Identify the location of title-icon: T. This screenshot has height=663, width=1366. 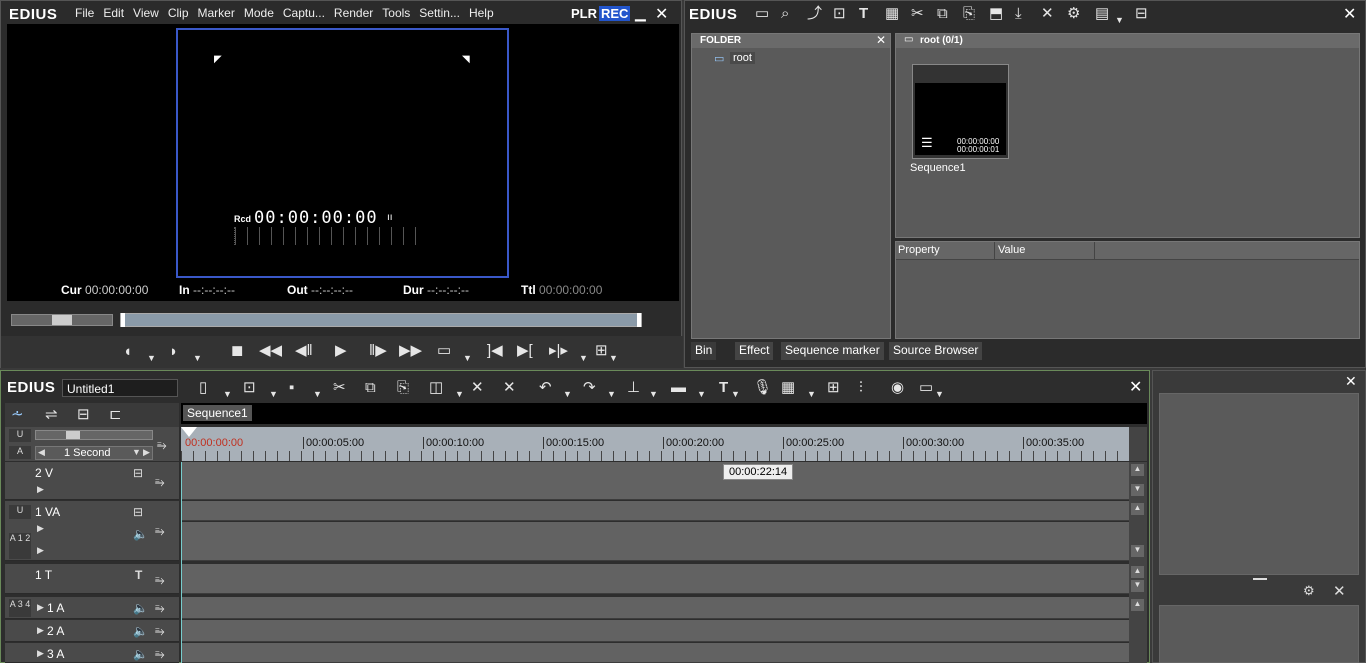
(863, 14).